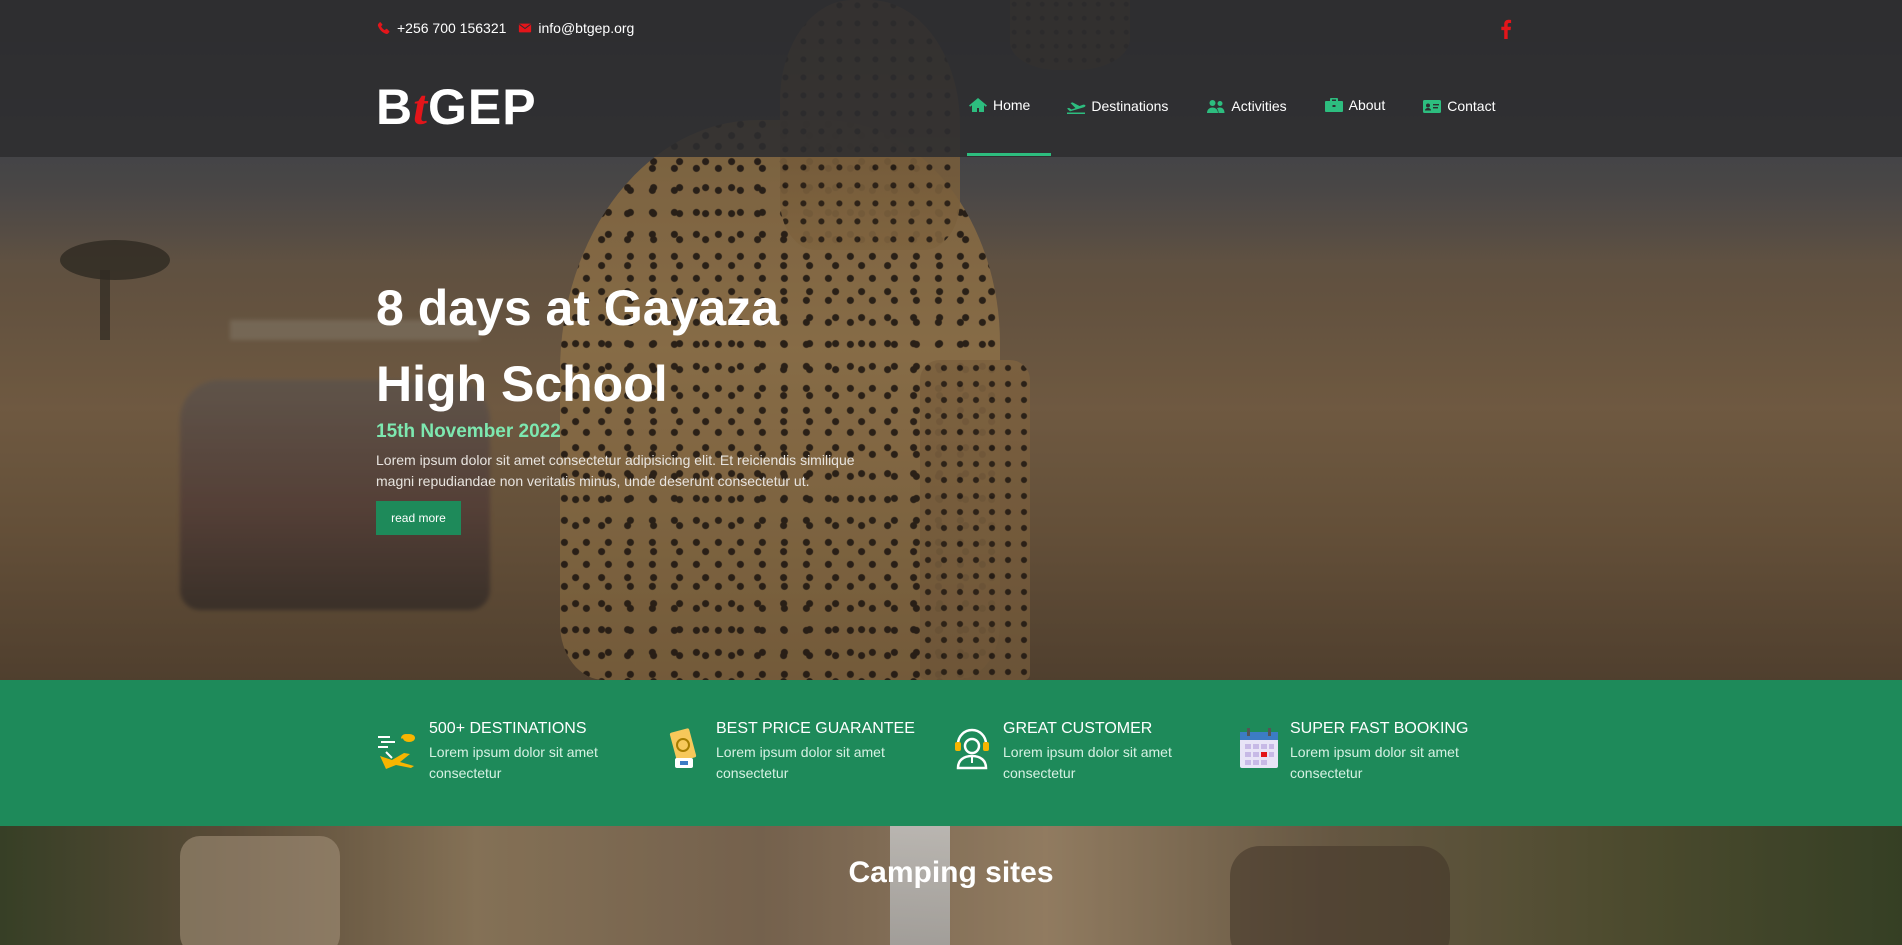 The width and height of the screenshot is (1902, 945). I want to click on site-logo: BtGEP, so click(456, 107).